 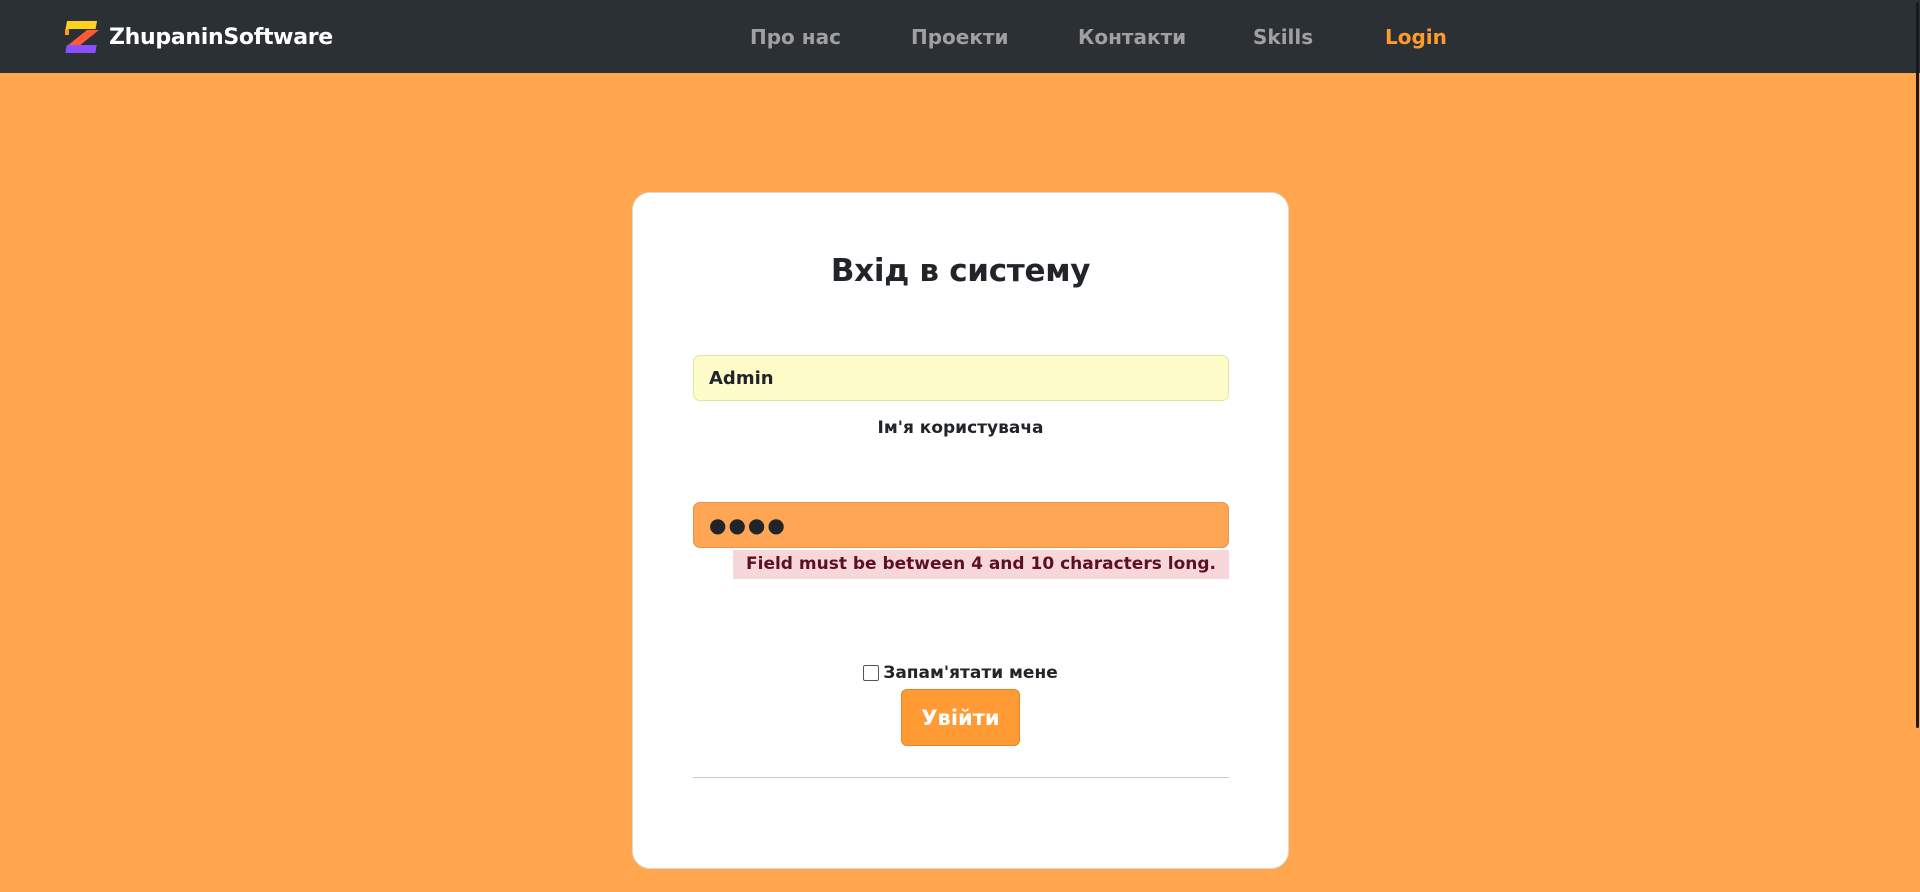 What do you see at coordinates (961, 525) in the screenshot?
I see `password-input` at bounding box center [961, 525].